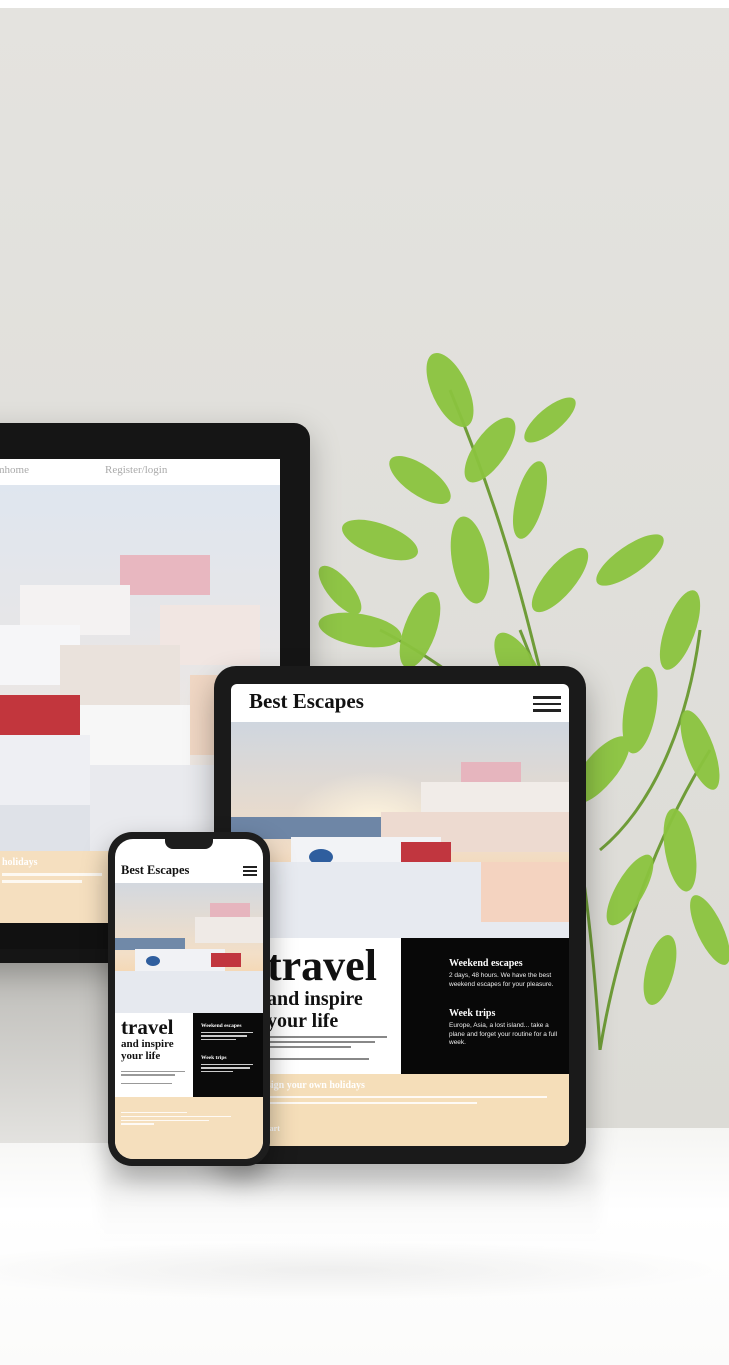 This screenshot has width=729, height=1365. I want to click on phone-notch, so click(189, 844).